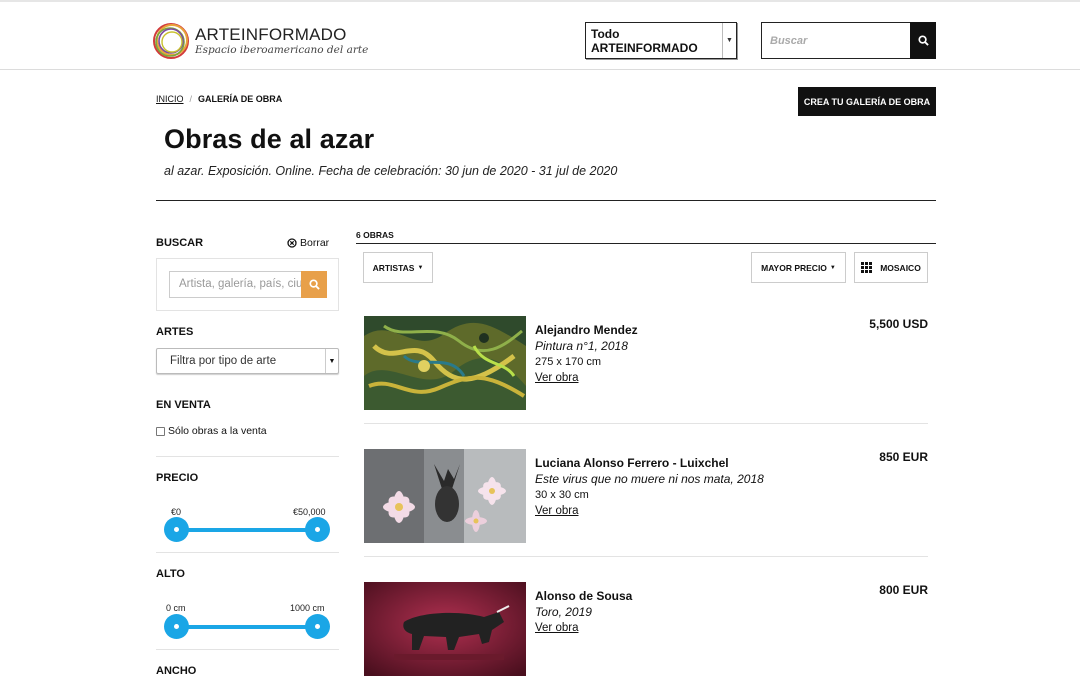 This screenshot has width=1080, height=689. What do you see at coordinates (315, 243) in the screenshot?
I see `clear-filters-label: Borrar` at bounding box center [315, 243].